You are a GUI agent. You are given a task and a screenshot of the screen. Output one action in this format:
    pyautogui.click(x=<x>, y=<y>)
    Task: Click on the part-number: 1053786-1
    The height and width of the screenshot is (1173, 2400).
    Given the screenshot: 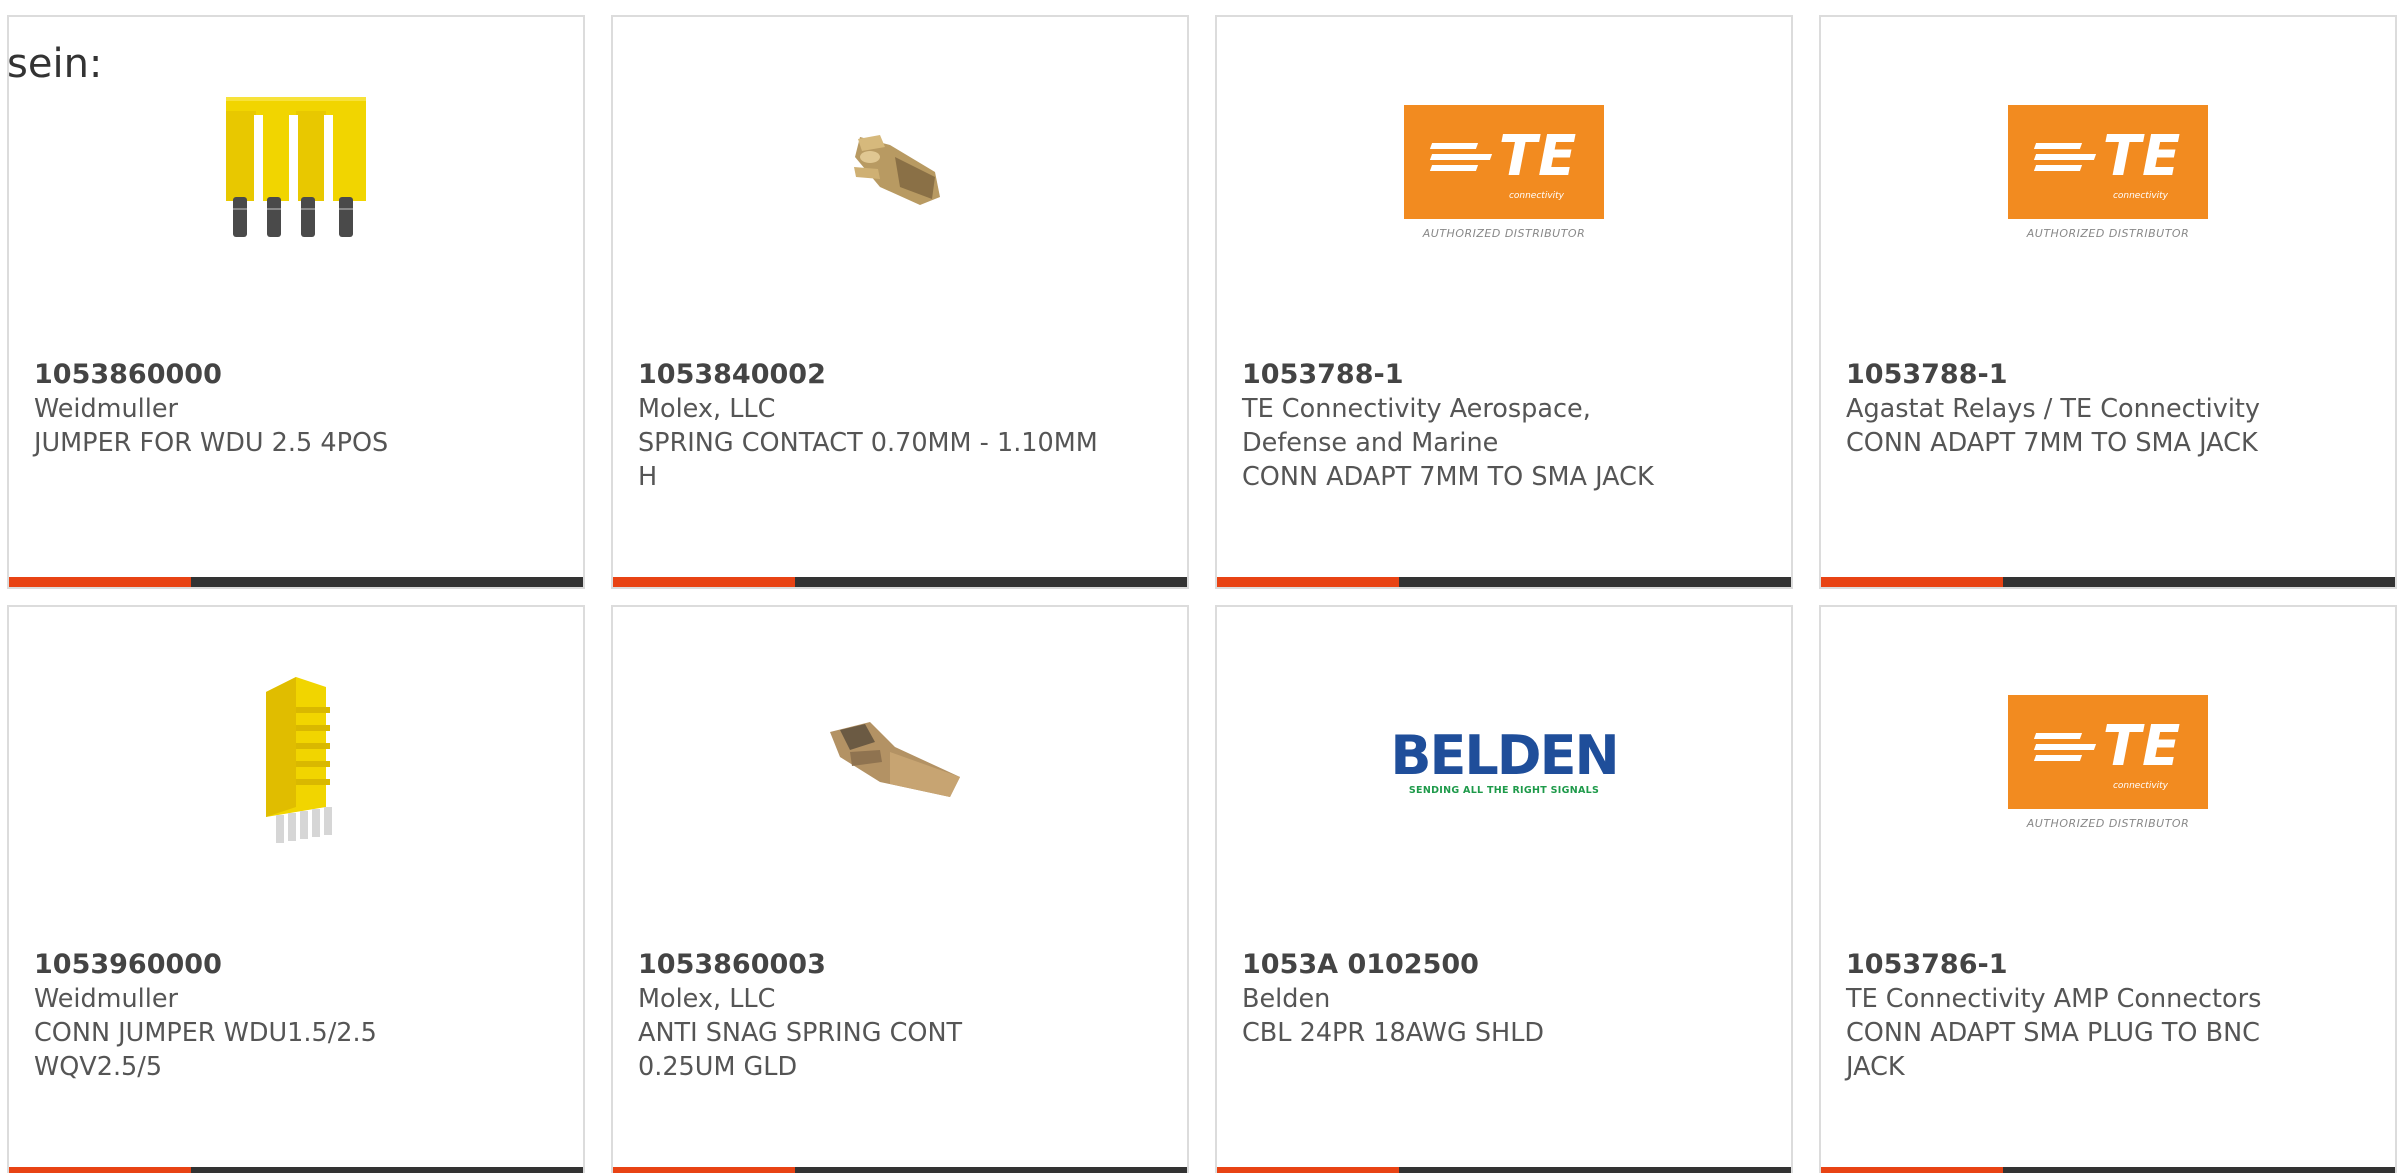 What is the action you would take?
    pyautogui.click(x=2076, y=965)
    